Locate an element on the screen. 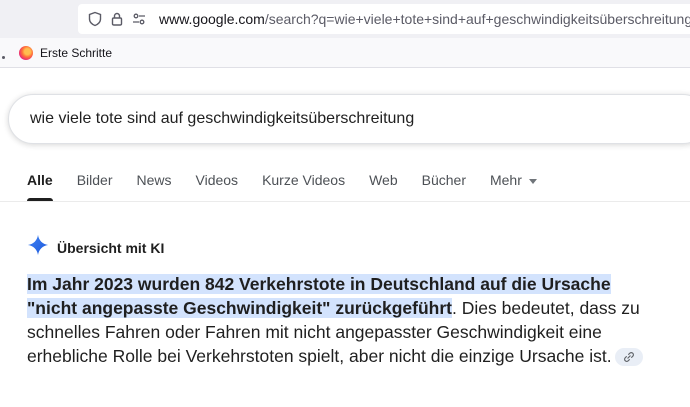 The image size is (690, 407). tab-label: Videos is located at coordinates (217, 180).